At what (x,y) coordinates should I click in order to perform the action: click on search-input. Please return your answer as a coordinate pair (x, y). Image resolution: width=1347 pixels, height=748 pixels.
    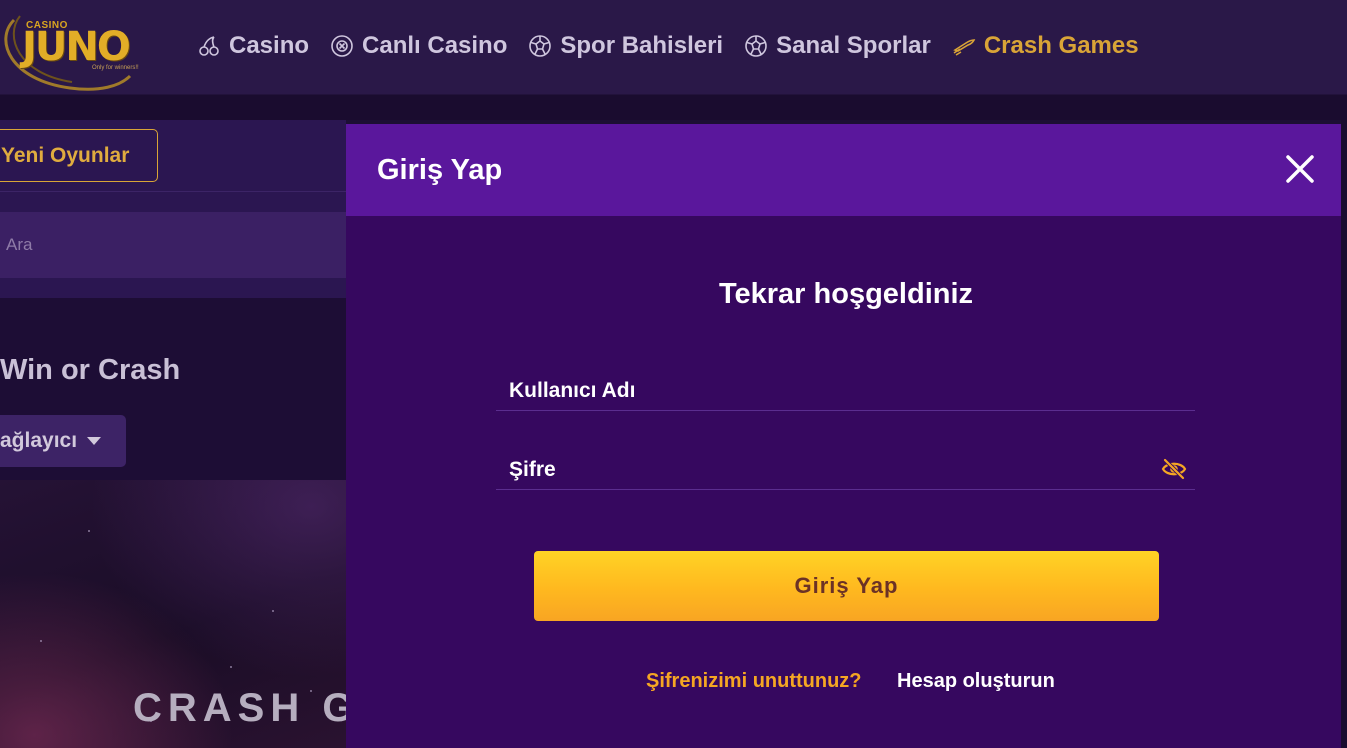
    Looking at the image, I should click on (173, 245).